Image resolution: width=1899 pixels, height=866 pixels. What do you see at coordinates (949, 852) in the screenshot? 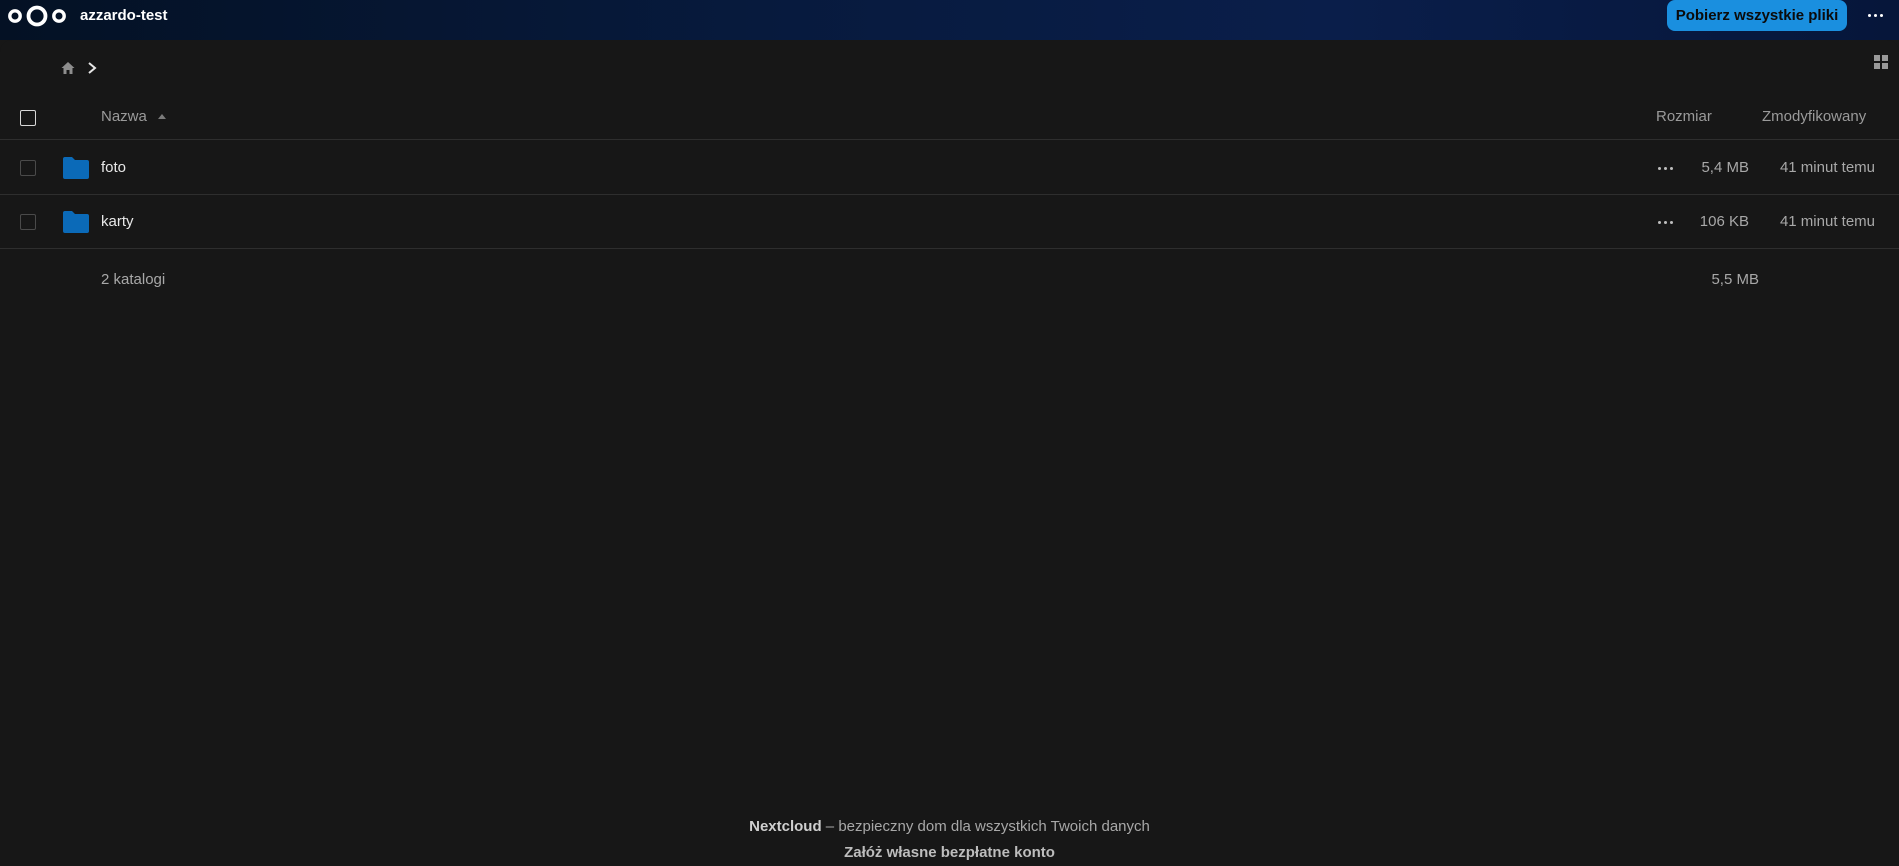
I see `signup-link: Załóż własne bezpłatne konto` at bounding box center [949, 852].